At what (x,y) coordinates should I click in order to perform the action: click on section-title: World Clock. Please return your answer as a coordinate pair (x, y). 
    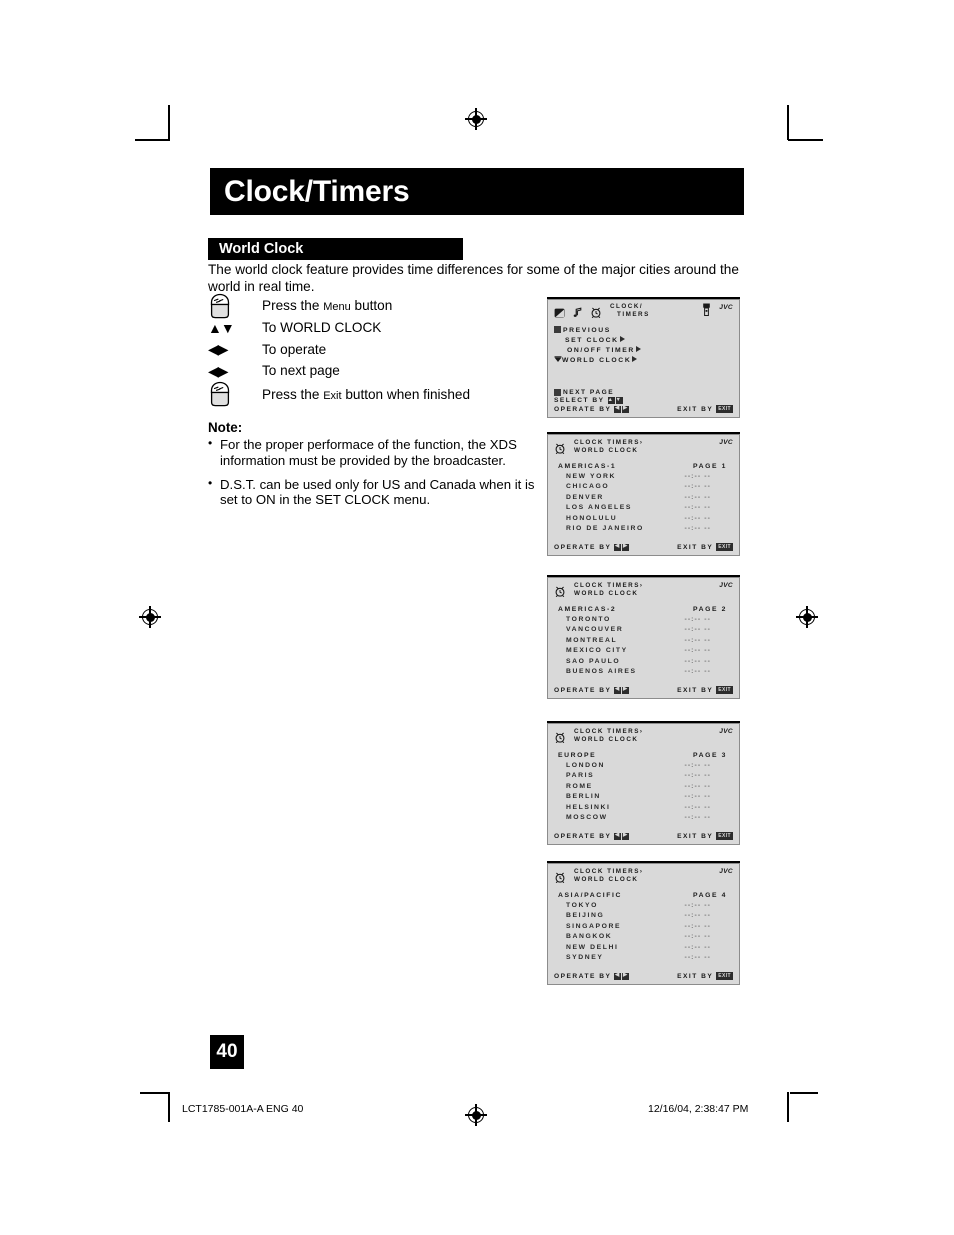
    Looking at the image, I should click on (261, 249).